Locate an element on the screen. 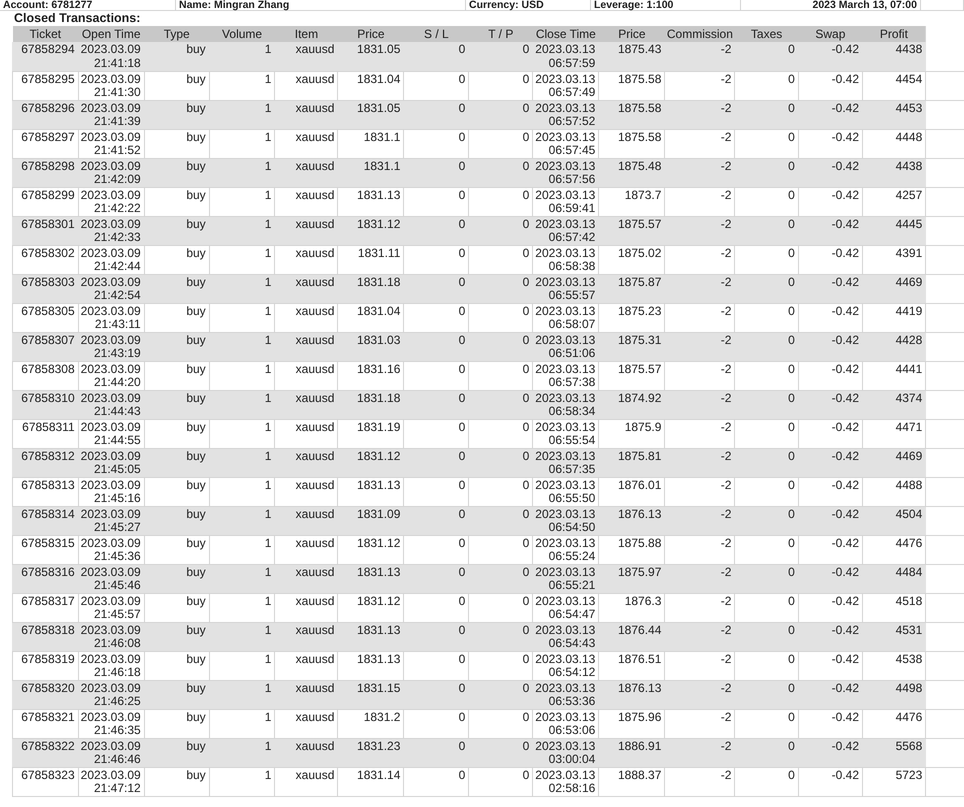 Image resolution: width=964 pixels, height=807 pixels. table-cell: 4469 is located at coordinates (894, 288).